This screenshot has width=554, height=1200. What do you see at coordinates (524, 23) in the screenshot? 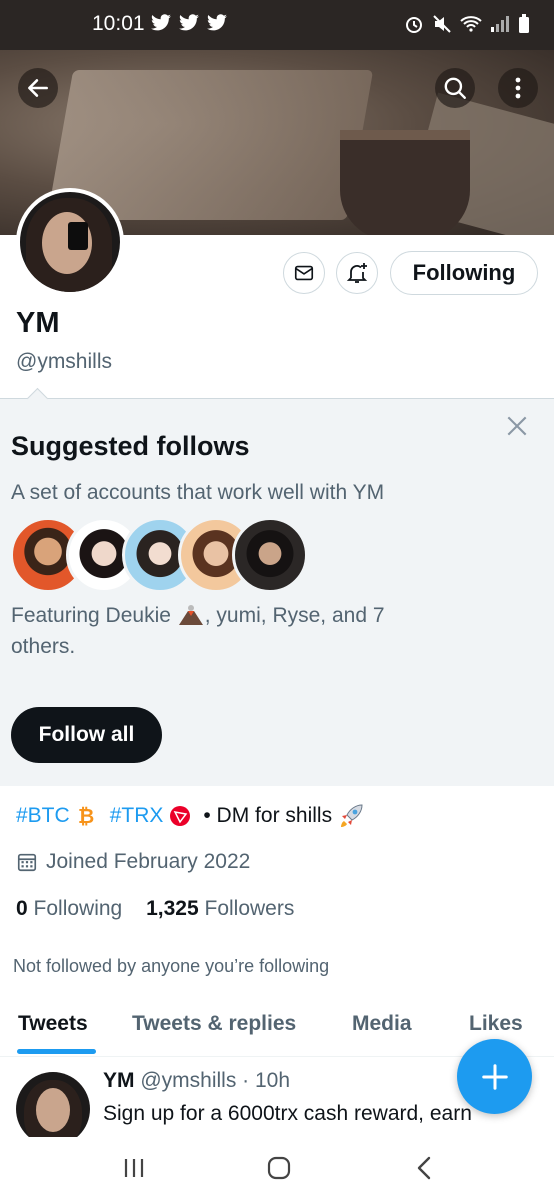
I see `battery-icon` at bounding box center [524, 23].